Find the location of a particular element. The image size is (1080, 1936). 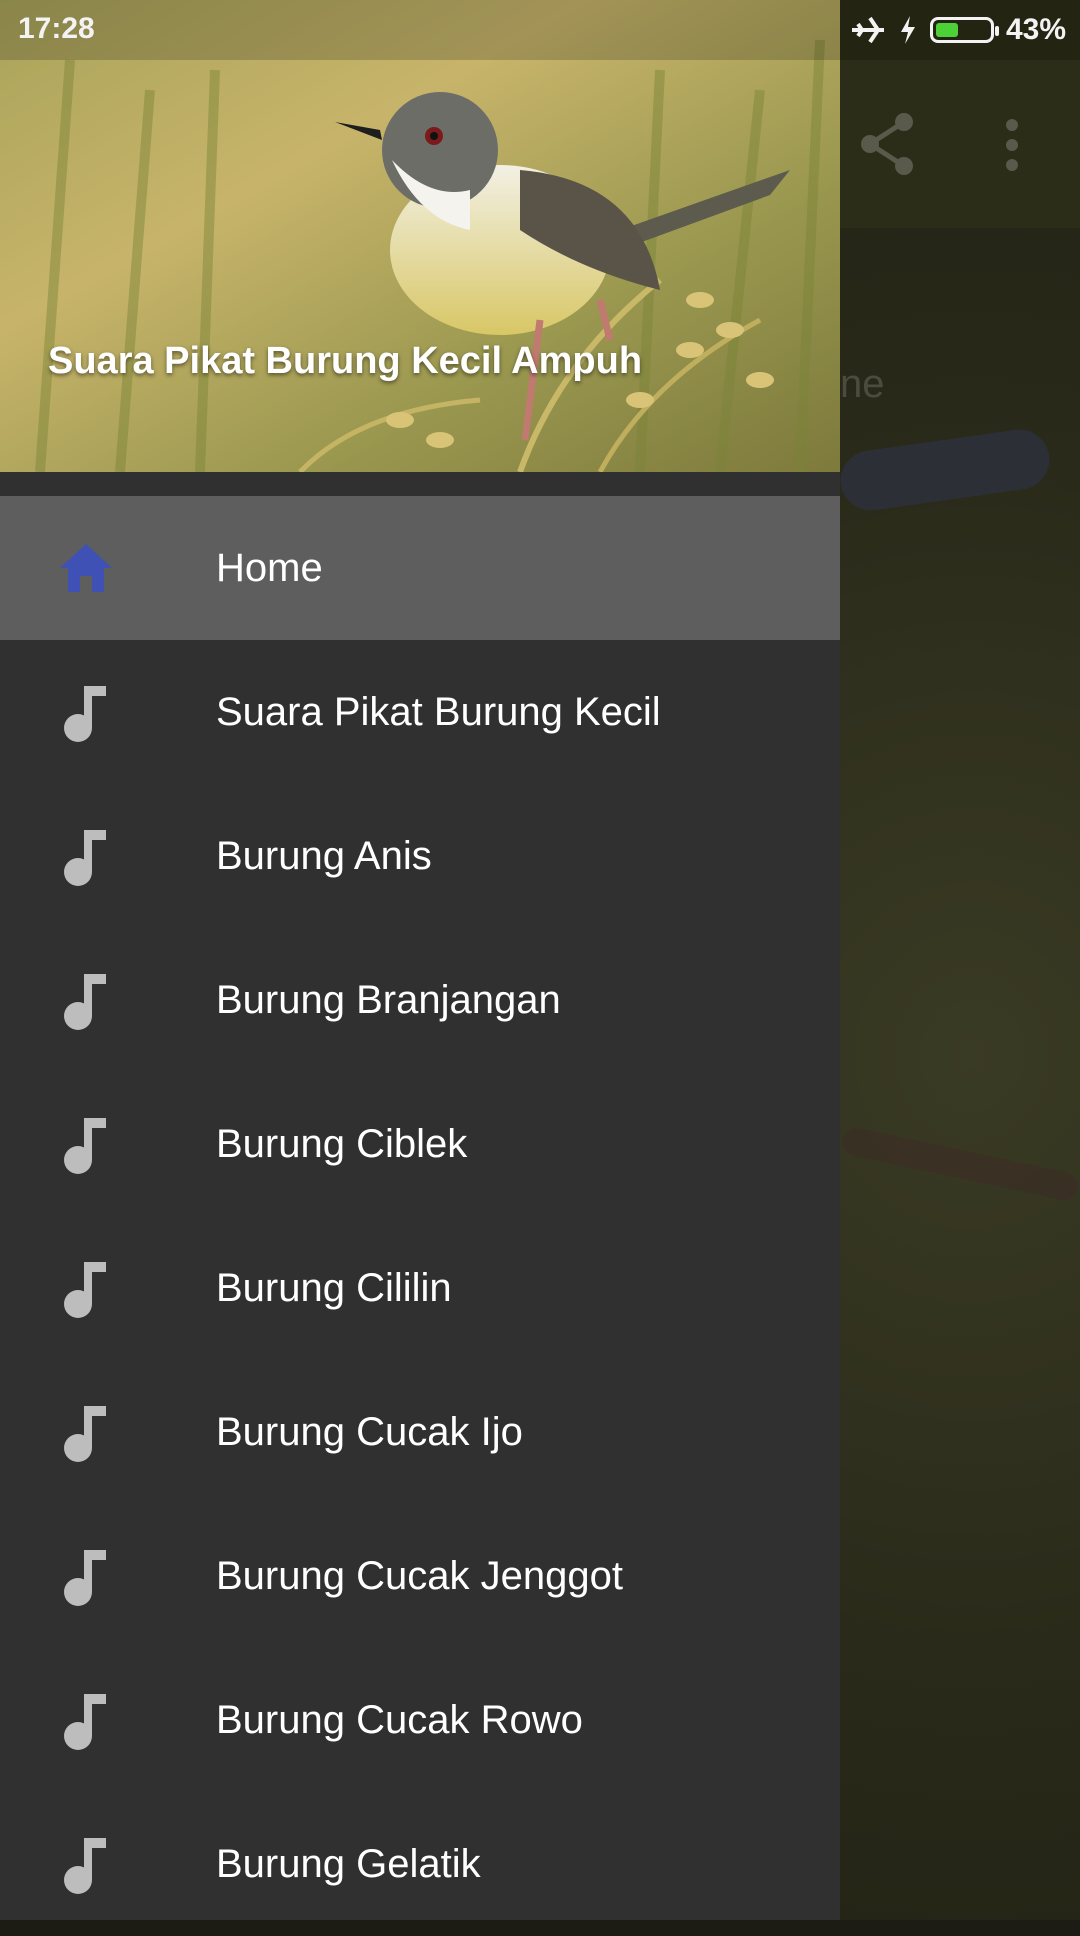

menu-item-burung-cililin: Burung Cililin is located at coordinates (420, 1288).